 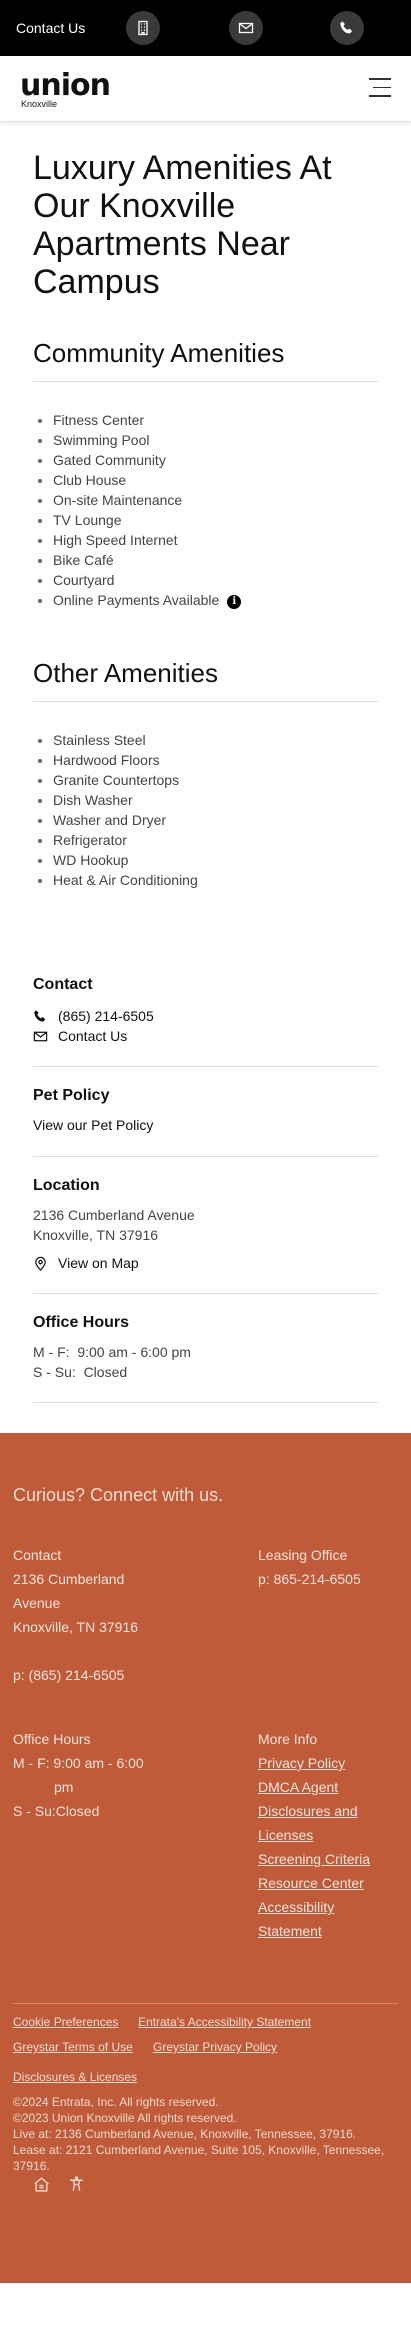 What do you see at coordinates (109, 460) in the screenshot?
I see `community-item-label: Gated Community` at bounding box center [109, 460].